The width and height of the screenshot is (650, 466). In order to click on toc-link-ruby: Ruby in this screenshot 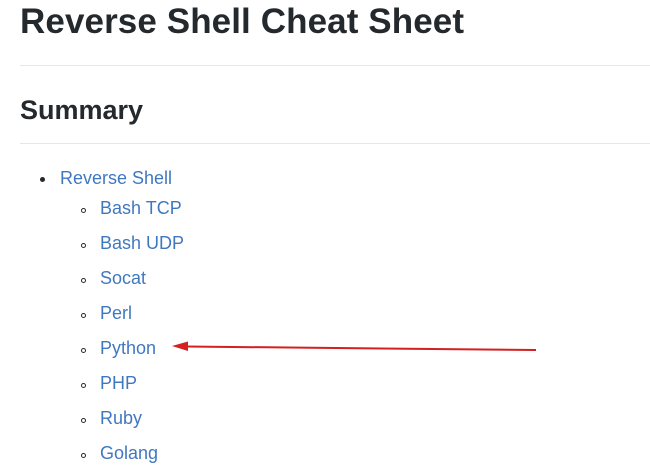, I will do `click(121, 418)`.